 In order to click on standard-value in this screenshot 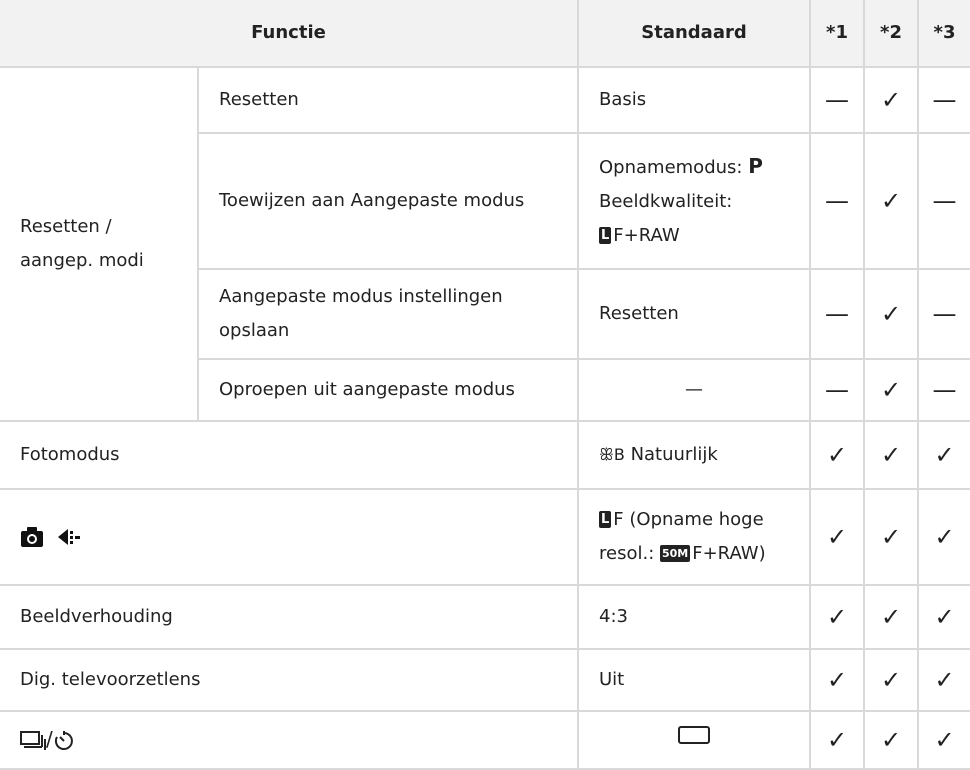, I will do `click(694, 740)`.